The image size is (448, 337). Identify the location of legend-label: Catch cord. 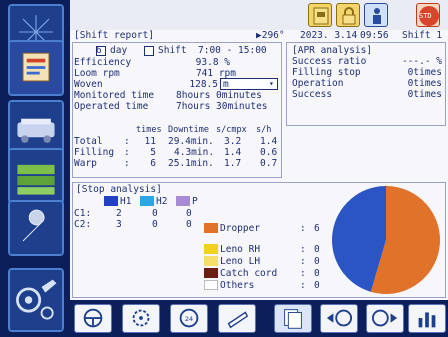
(249, 273).